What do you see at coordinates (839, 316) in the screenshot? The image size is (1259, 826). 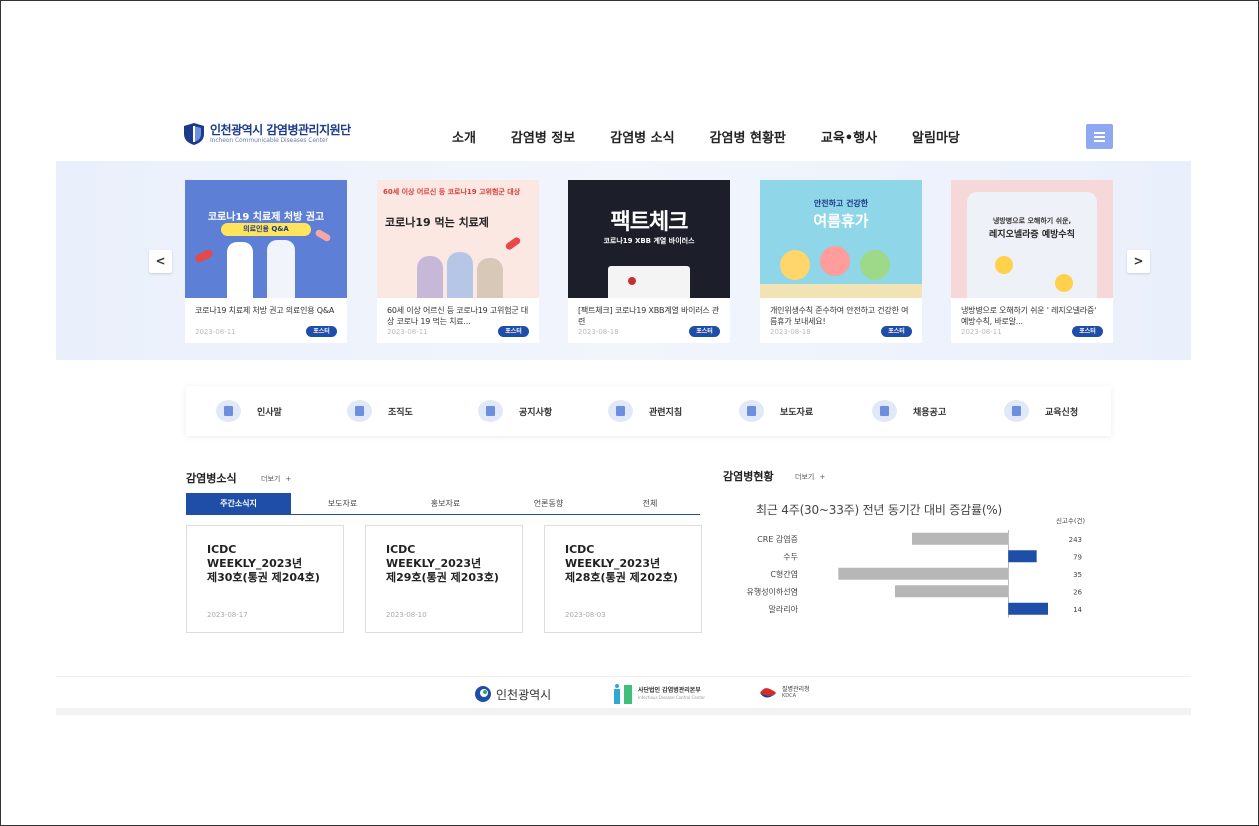 I see `card-title: 개인위생수칙 준수하여 안전하고 건강한 여름휴가 보내세요!` at bounding box center [839, 316].